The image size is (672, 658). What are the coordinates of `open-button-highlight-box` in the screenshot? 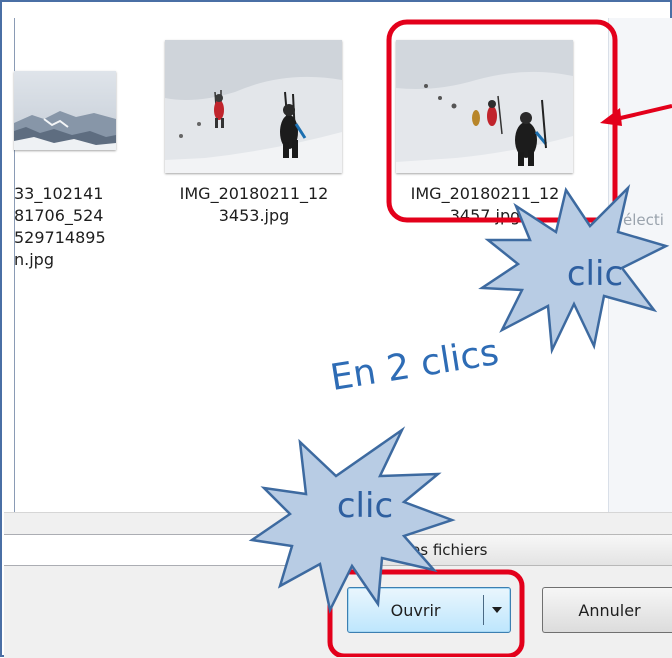 It's located at (426, 613).